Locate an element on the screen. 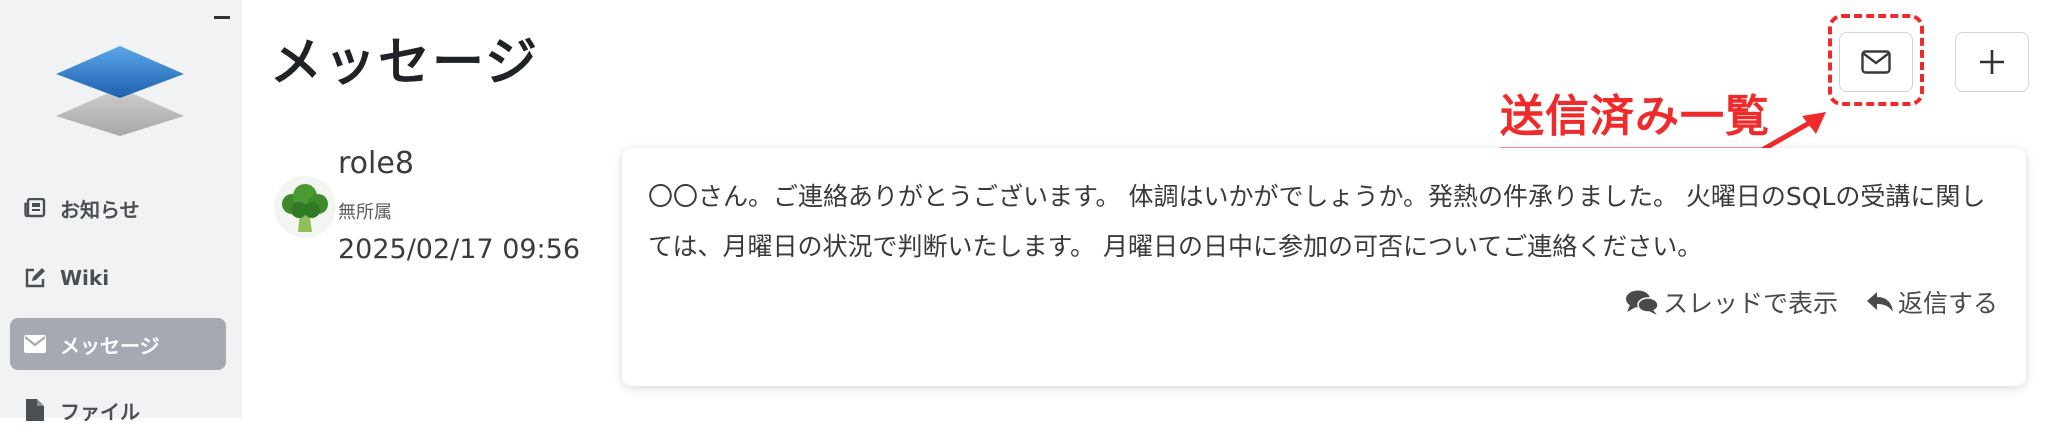 The width and height of the screenshot is (2048, 436). new-message-button is located at coordinates (1992, 62).